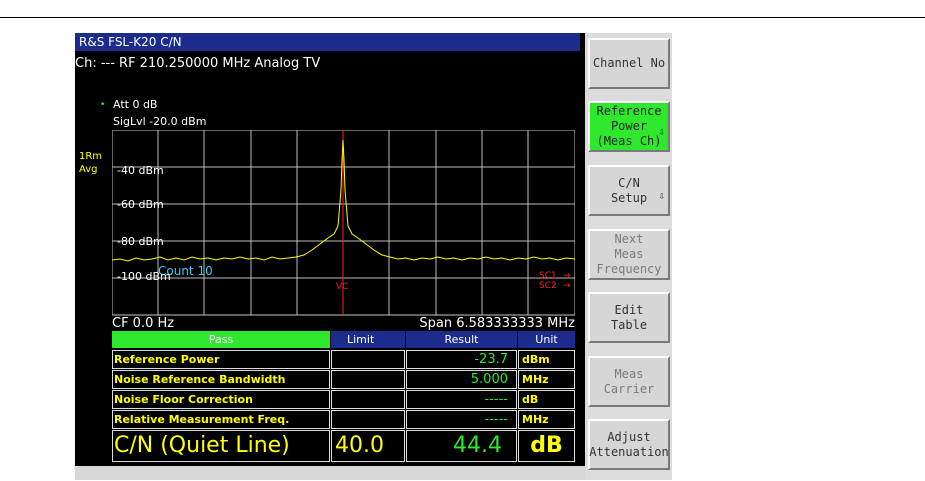 Image resolution: width=925 pixels, height=481 pixels. What do you see at coordinates (160, 121) in the screenshot?
I see `siglvl-label: SigLvl -20.0 dBm` at bounding box center [160, 121].